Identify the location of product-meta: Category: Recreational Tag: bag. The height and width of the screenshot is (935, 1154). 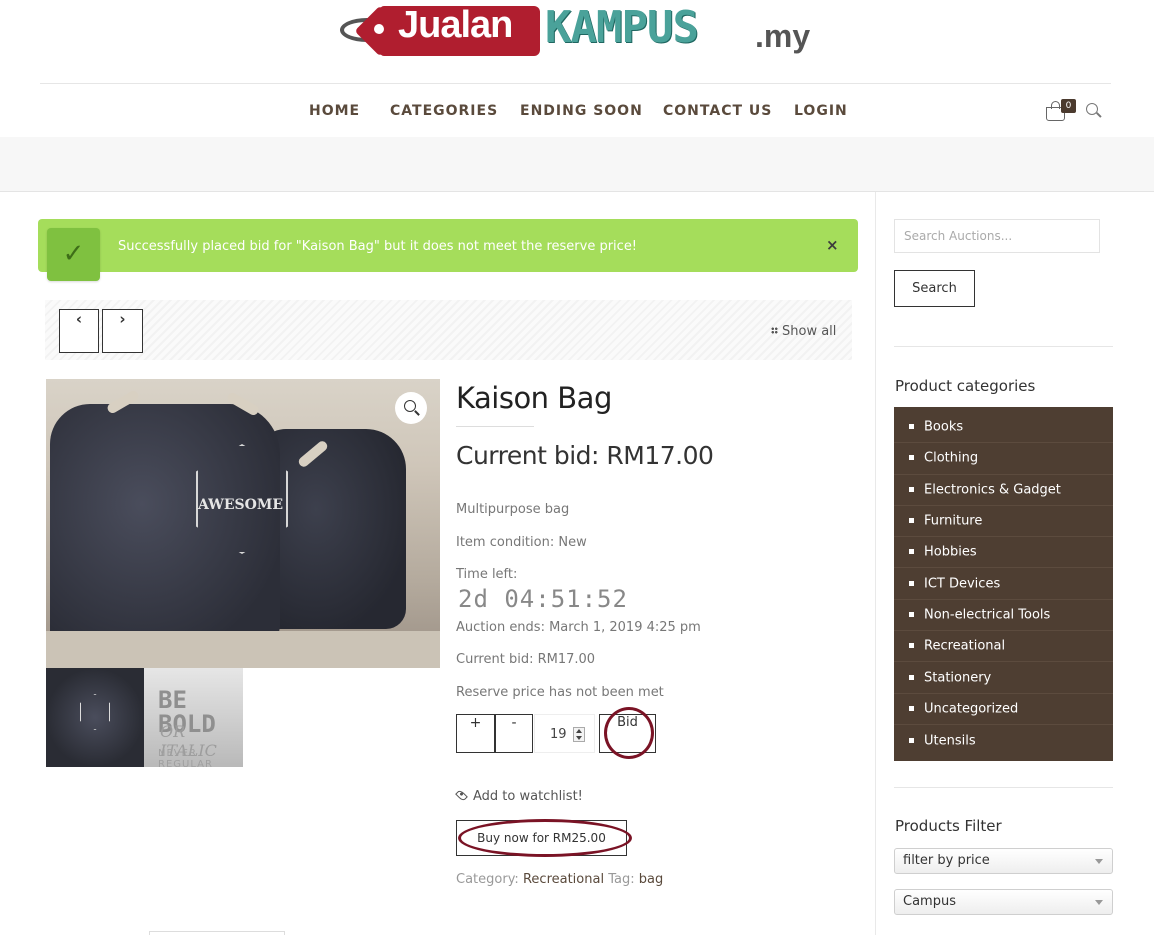
(560, 879).